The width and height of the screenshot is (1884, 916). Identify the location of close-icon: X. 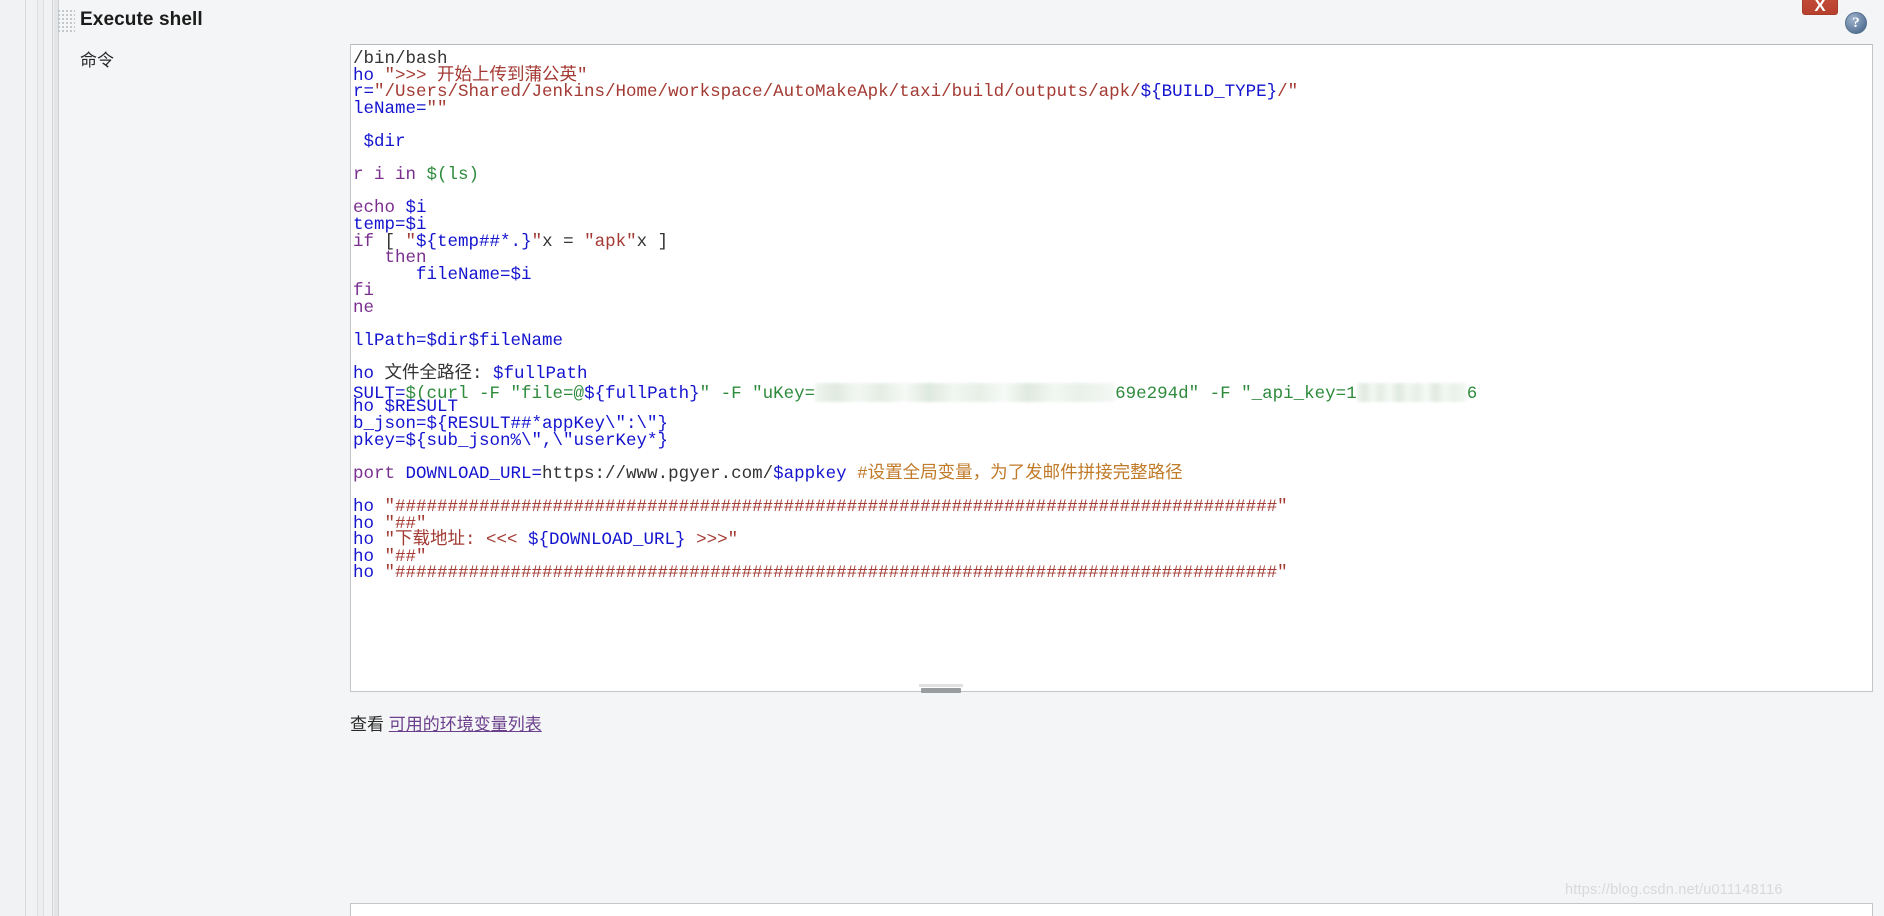
(1820, 7).